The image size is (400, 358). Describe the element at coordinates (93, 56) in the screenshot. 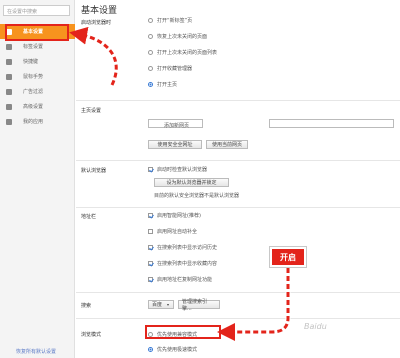

I see `arrow-to-basic-settings` at that location.